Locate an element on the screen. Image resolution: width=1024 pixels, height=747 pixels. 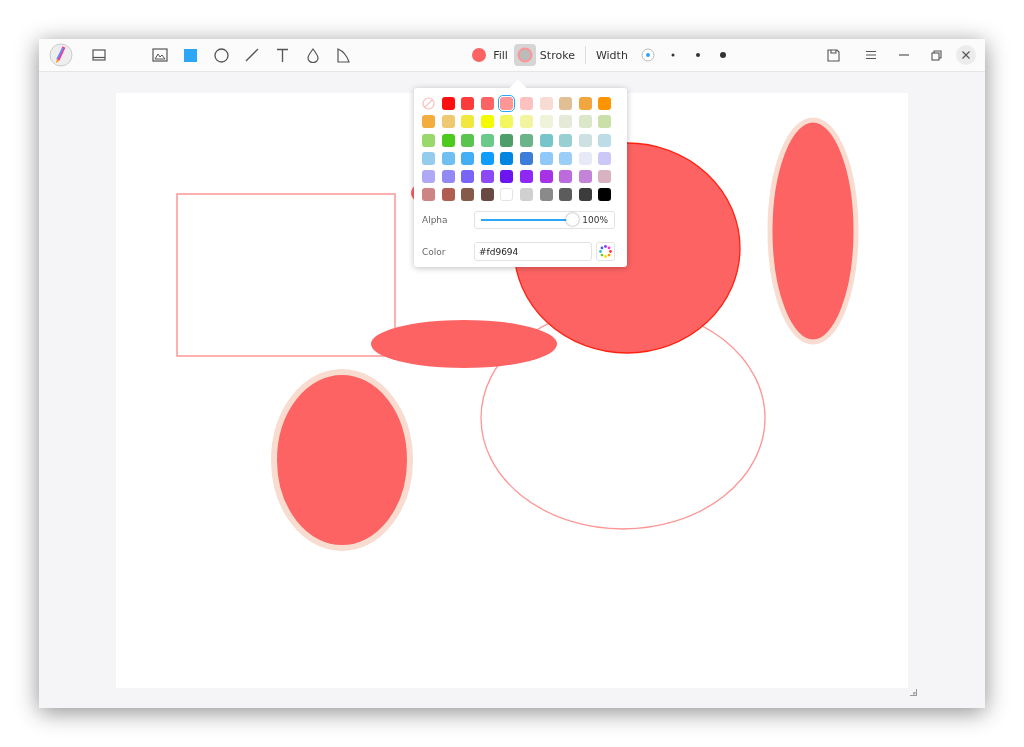
color-wheel-button is located at coordinates (605, 252).